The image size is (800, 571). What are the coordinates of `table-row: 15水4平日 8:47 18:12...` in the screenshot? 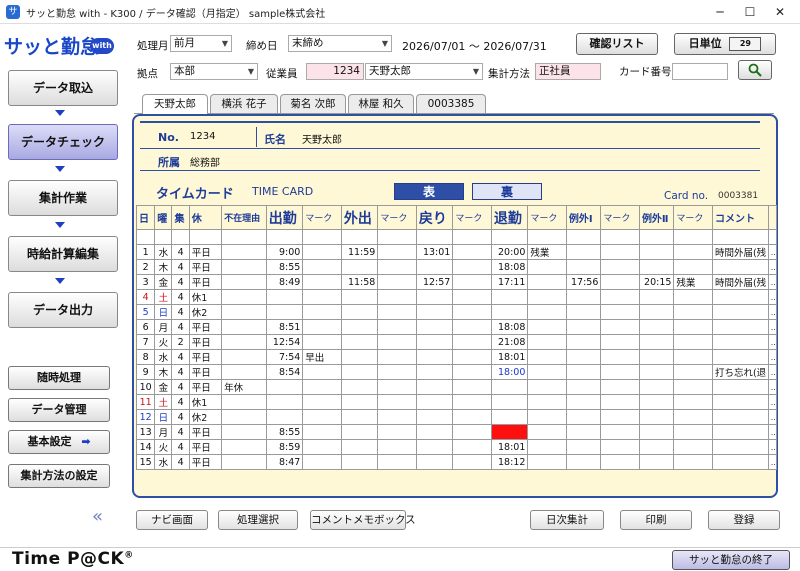 It's located at (456, 462).